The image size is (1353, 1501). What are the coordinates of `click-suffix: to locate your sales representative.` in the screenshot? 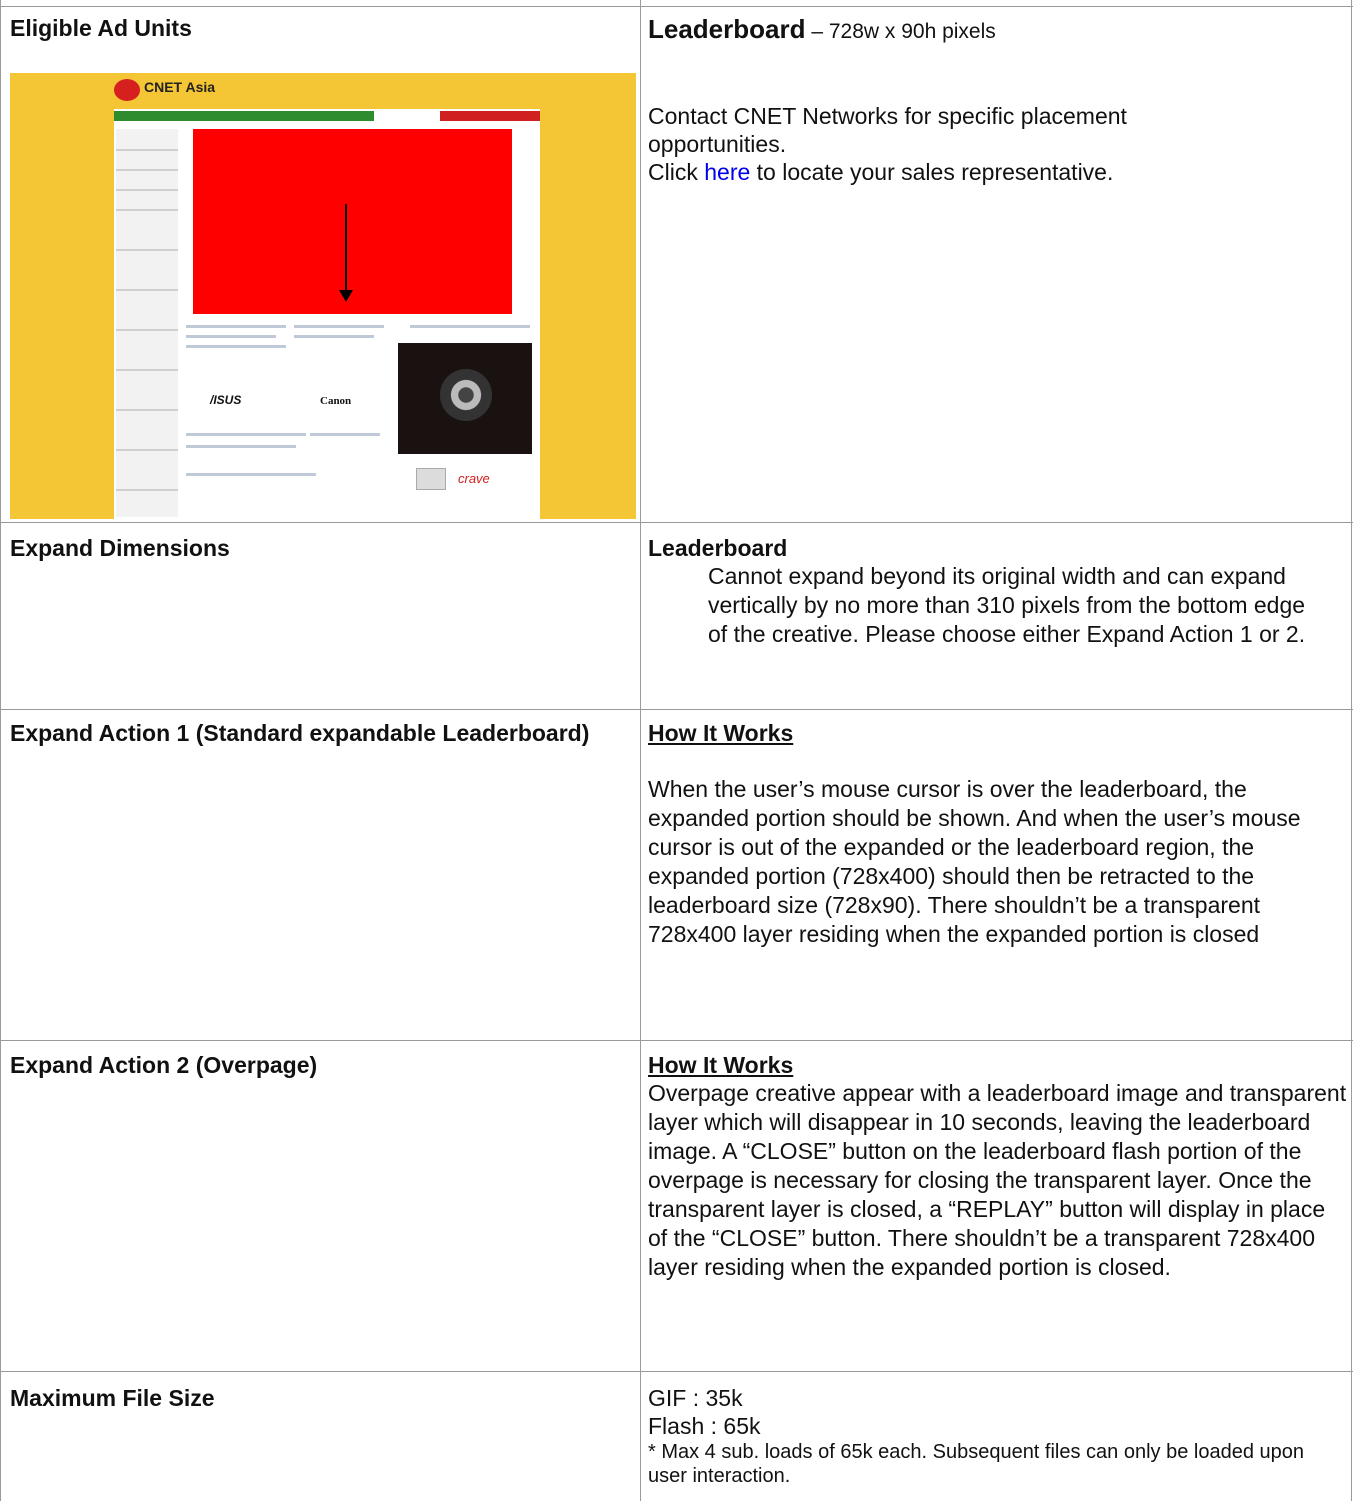 It's located at (932, 172).